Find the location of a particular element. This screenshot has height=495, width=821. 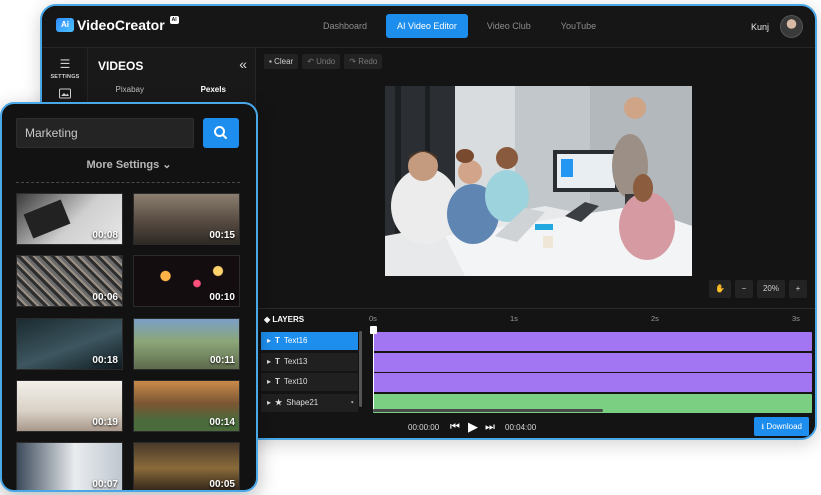

download-label: Download is located at coordinates (784, 426).